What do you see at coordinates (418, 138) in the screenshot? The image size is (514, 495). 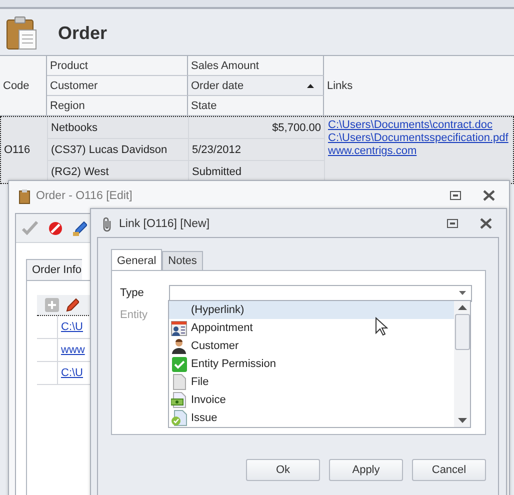 I see `link: C:\Users\Documentsspecification.pdf` at bounding box center [418, 138].